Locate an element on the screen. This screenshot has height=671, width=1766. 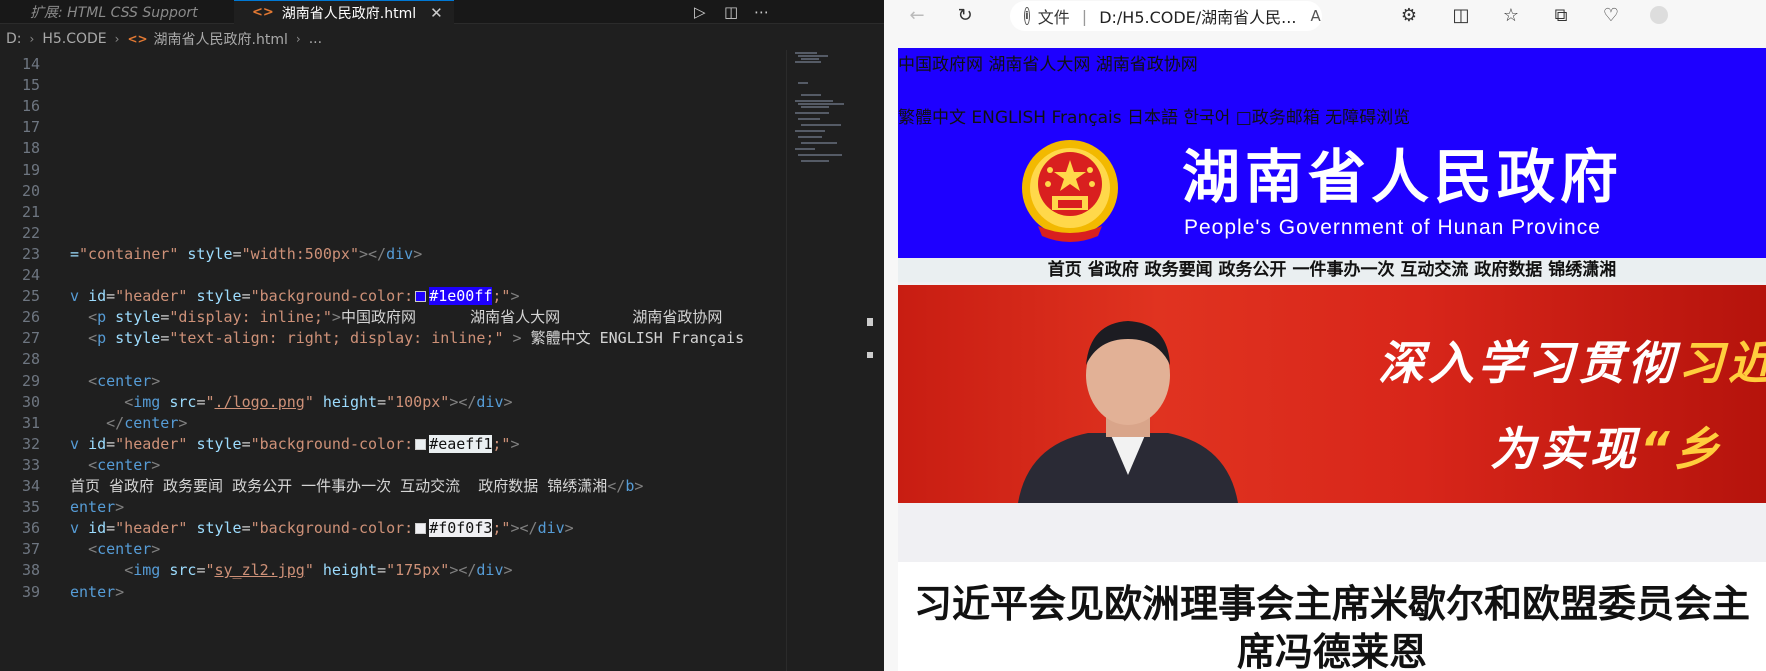
code-line: 39 enter> is located at coordinates (393, 593).